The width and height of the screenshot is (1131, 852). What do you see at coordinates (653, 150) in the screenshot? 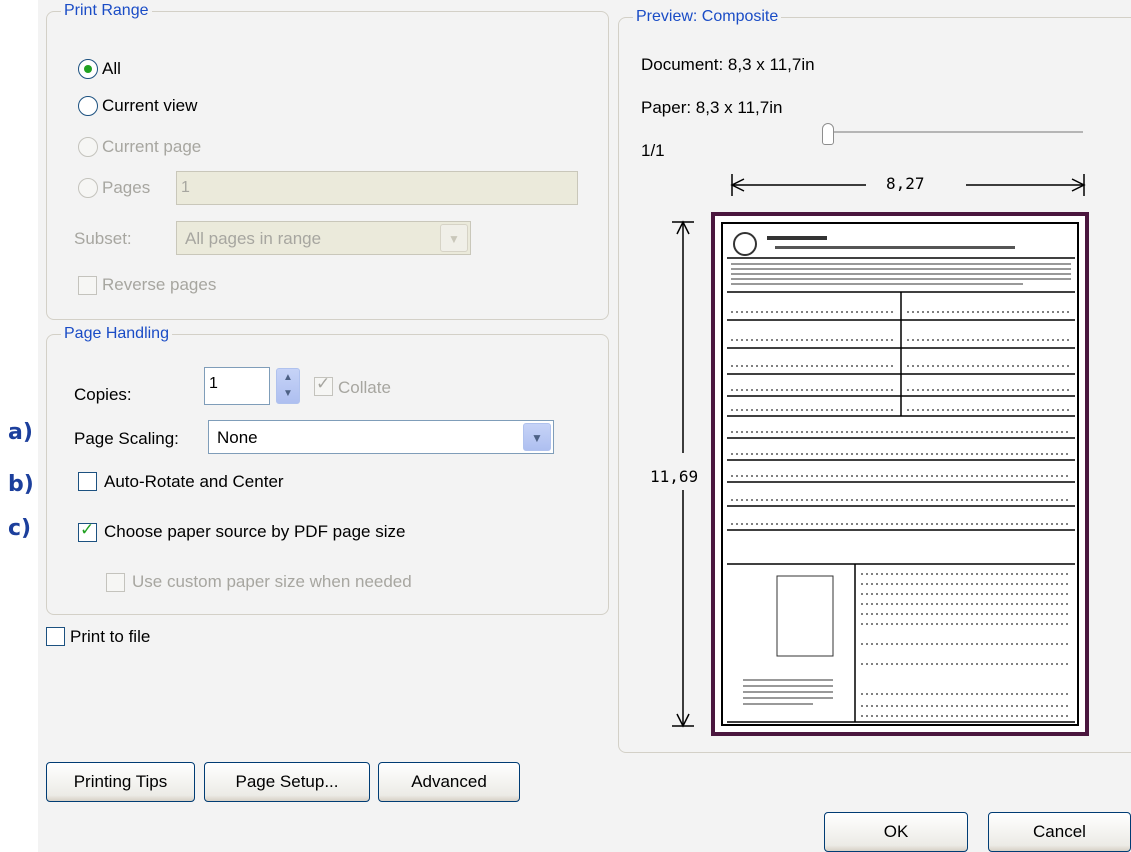
I see `page-counter: 1/1` at bounding box center [653, 150].